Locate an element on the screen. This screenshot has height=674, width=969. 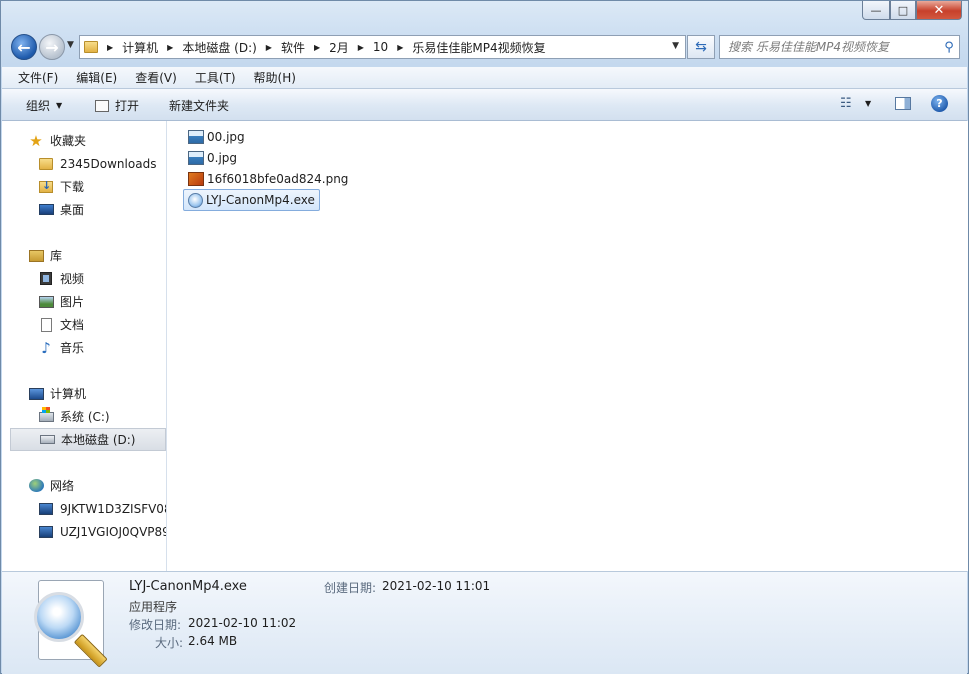
view-dropdown-icon: ▼ is located at coordinates (868, 103).